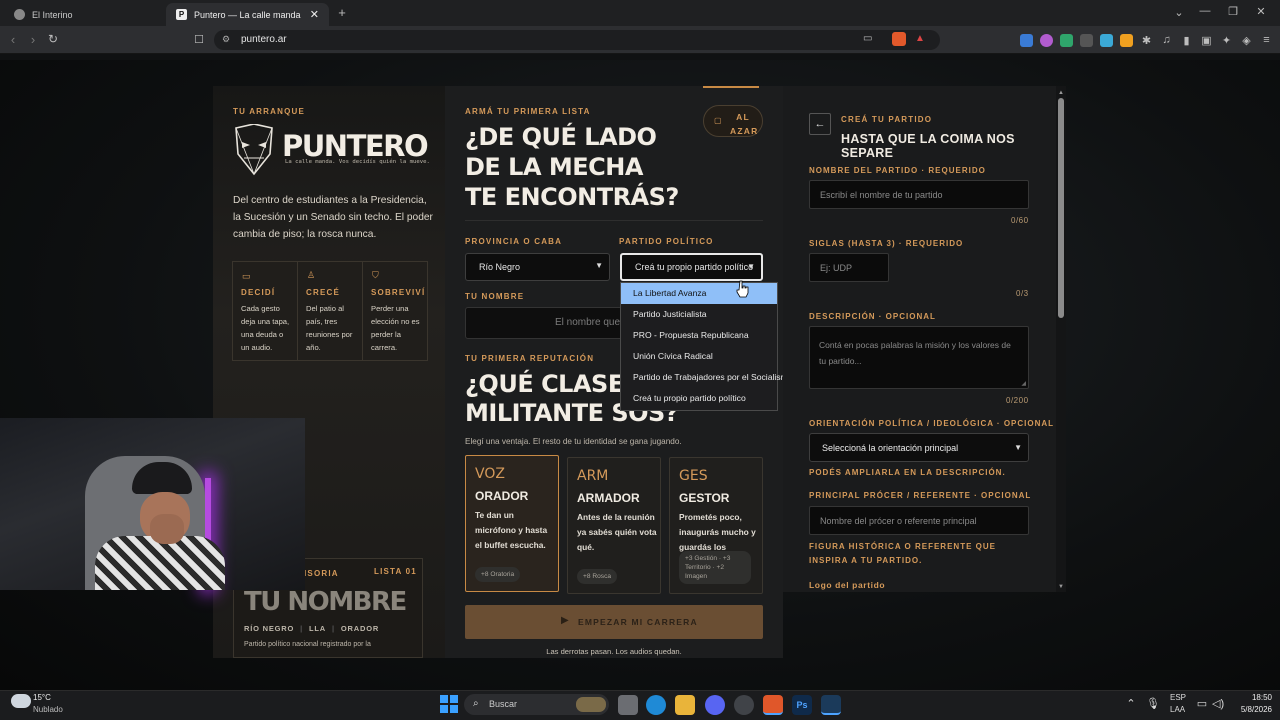 The width and height of the screenshot is (1280, 720). Describe the element at coordinates (919, 194) in the screenshot. I see `party-name-input: Escribí el nombre de tu partido` at that location.